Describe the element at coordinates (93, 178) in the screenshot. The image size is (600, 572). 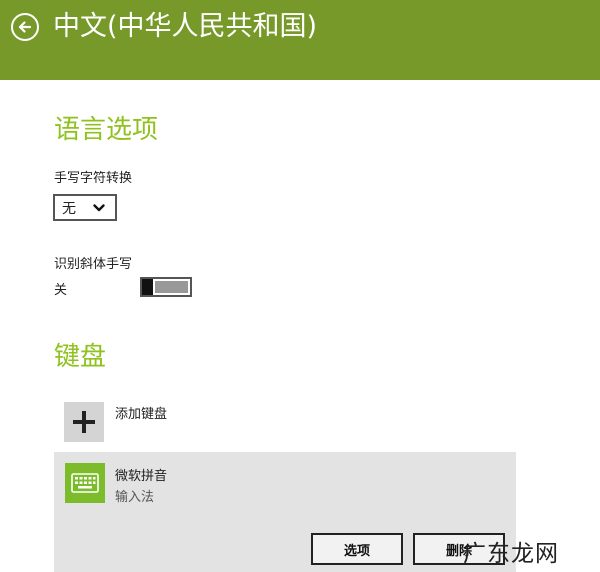
I see `handwriting-conversion-label: 手写字符转换` at that location.